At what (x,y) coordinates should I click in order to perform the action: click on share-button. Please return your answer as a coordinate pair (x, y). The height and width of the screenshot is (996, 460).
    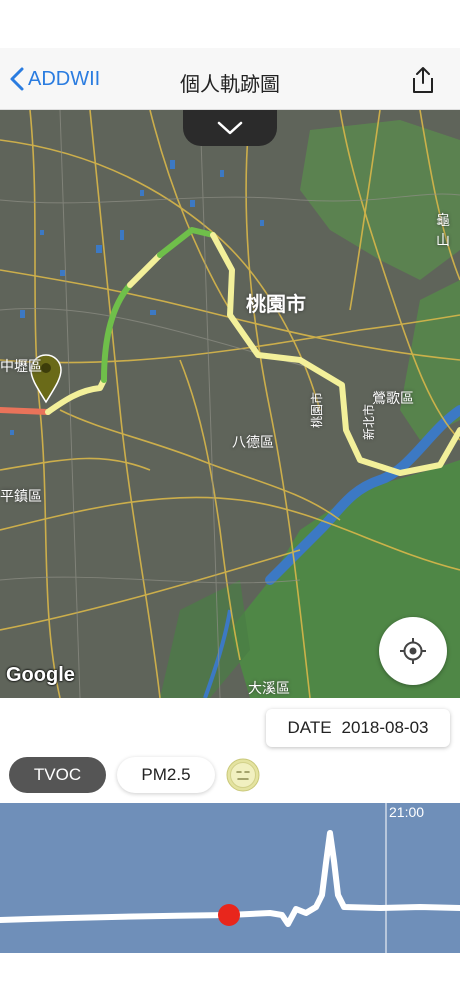
    Looking at the image, I should click on (423, 80).